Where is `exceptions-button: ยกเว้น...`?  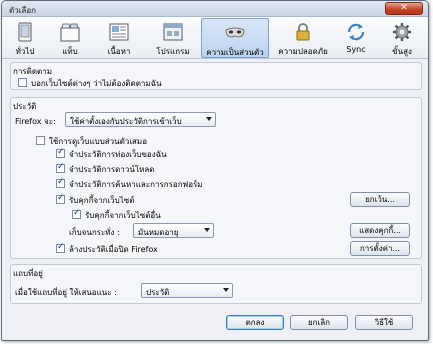
exceptions-button: ยกเว้น... is located at coordinates (380, 199).